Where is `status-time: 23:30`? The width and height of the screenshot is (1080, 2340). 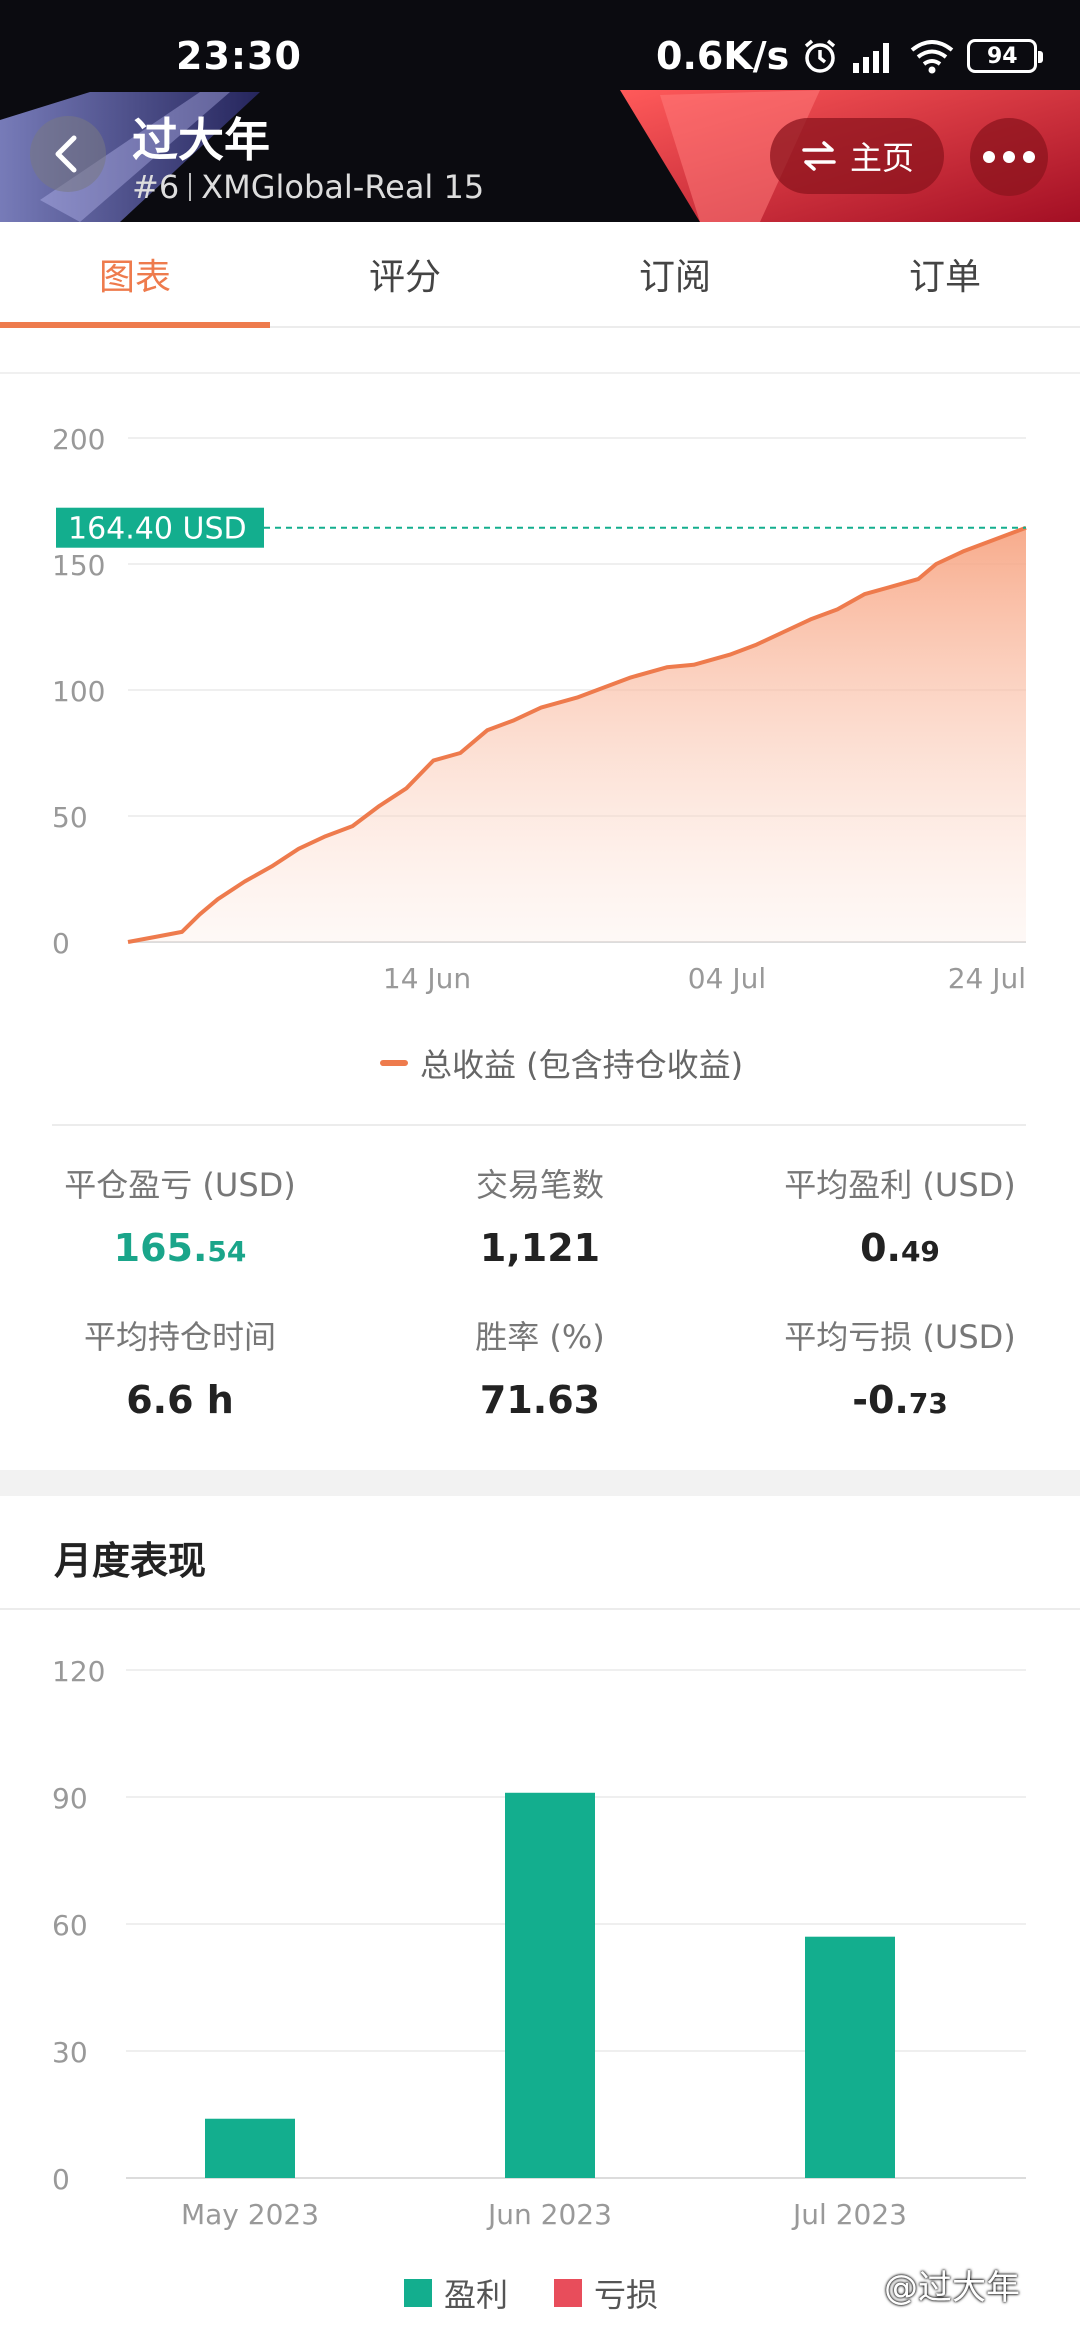
status-time: 23:30 is located at coordinates (239, 56).